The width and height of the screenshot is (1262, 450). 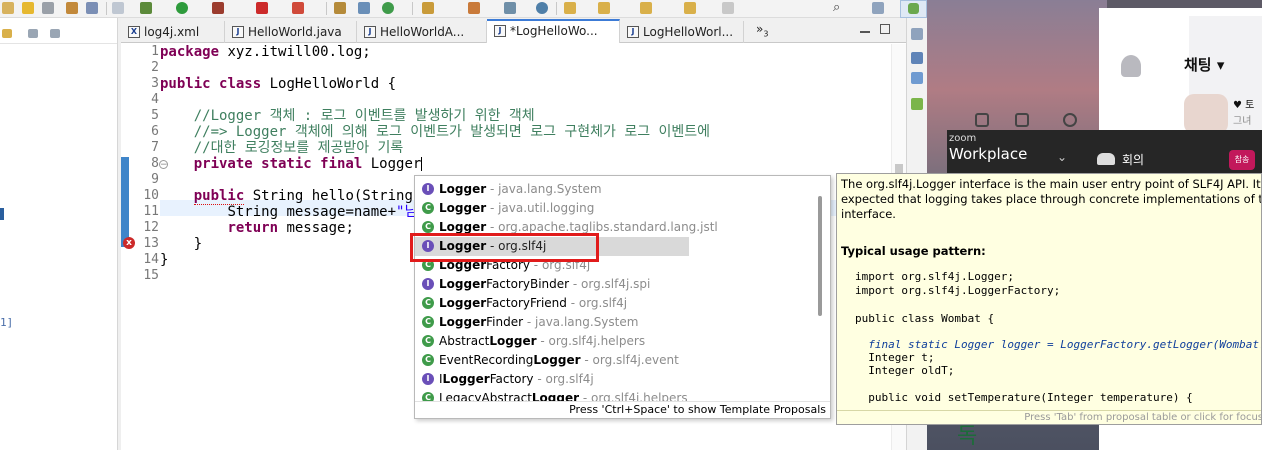 What do you see at coordinates (125, 202) in the screenshot?
I see `occurrence-marker` at bounding box center [125, 202].